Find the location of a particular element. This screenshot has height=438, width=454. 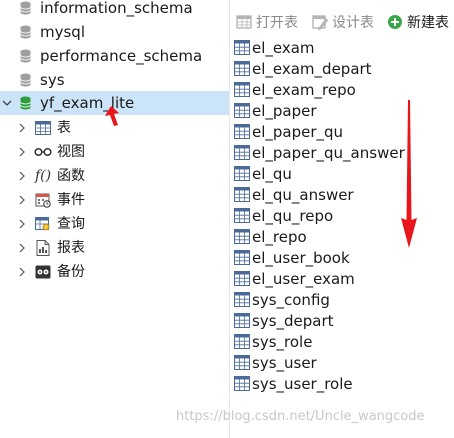

tree-item-reports: 报表 is located at coordinates (114, 248).